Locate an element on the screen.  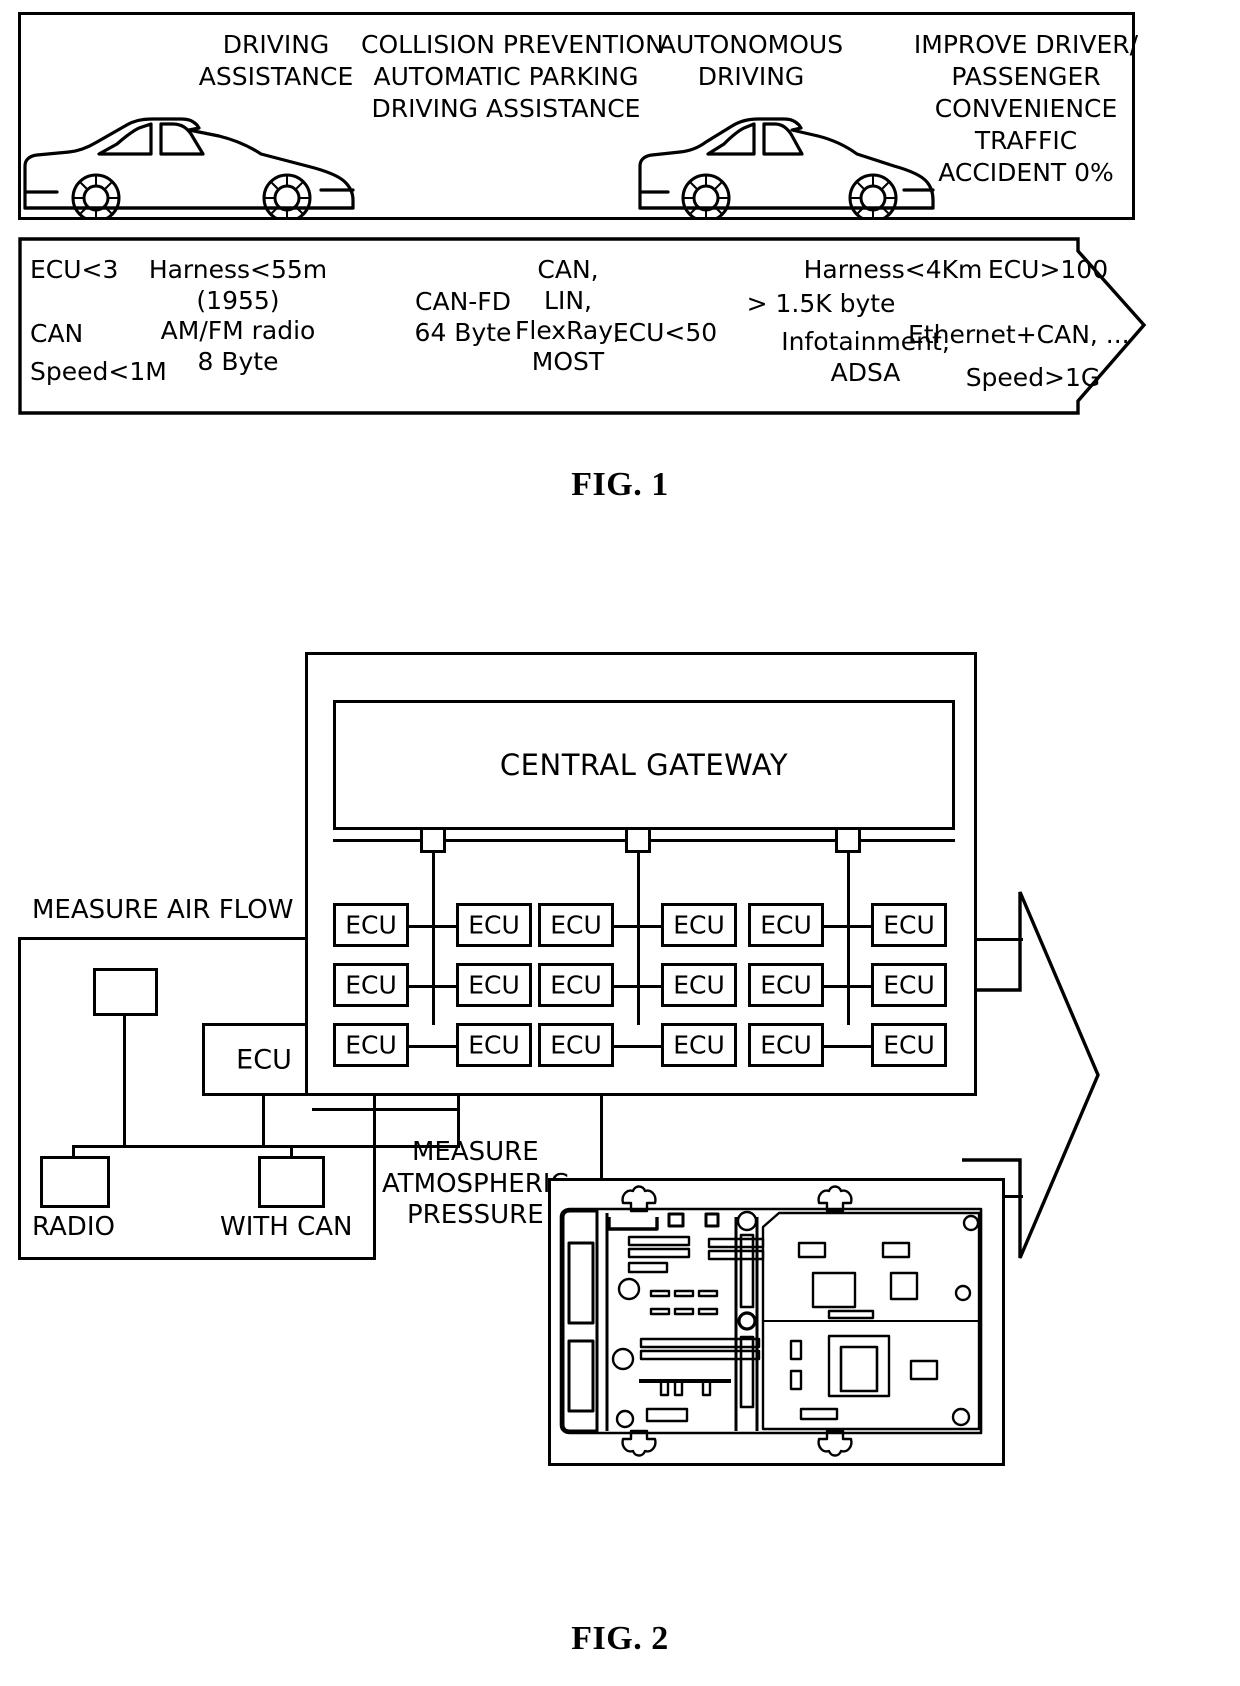
arrow-era3-info-l2: ADSA is located at coordinates (865, 372).